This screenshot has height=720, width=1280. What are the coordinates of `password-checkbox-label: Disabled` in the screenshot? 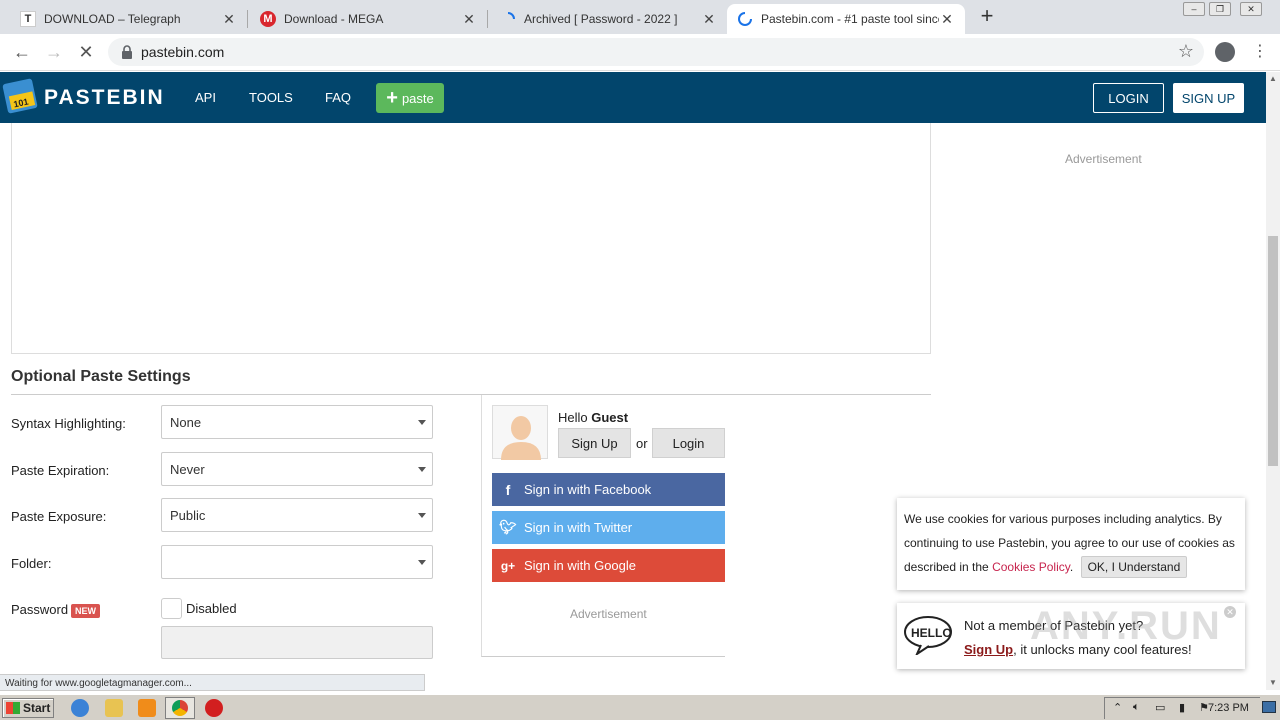 It's located at (211, 608).